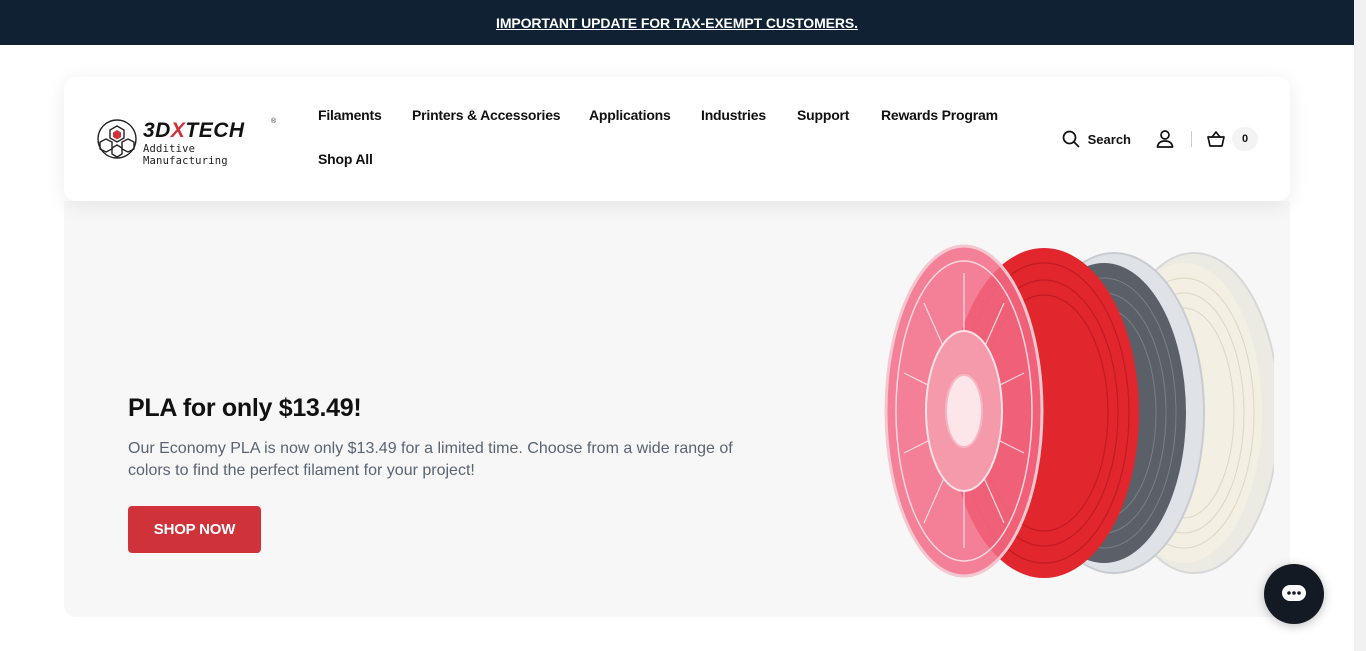 The width and height of the screenshot is (1366, 651). Describe the element at coordinates (823, 115) in the screenshot. I see `nav-item-support: Support` at that location.